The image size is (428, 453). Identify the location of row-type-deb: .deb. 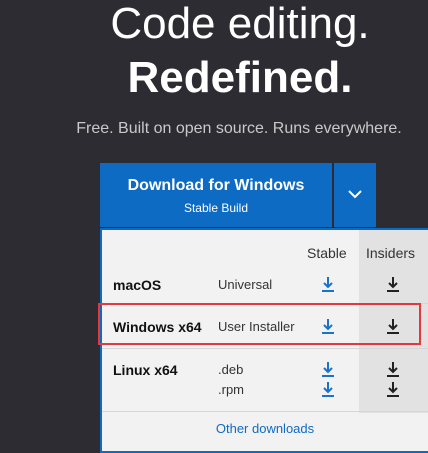
(231, 369).